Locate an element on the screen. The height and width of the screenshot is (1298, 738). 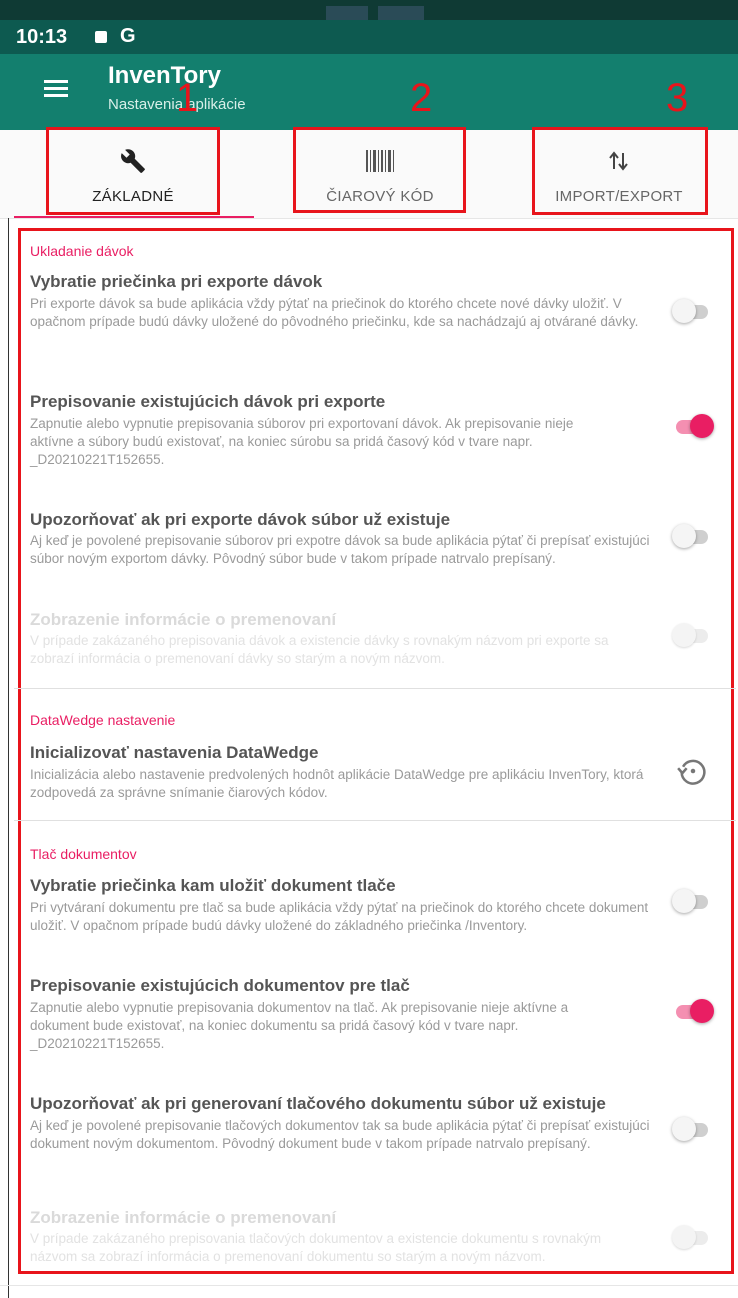
menu-icon is located at coordinates (56, 89).